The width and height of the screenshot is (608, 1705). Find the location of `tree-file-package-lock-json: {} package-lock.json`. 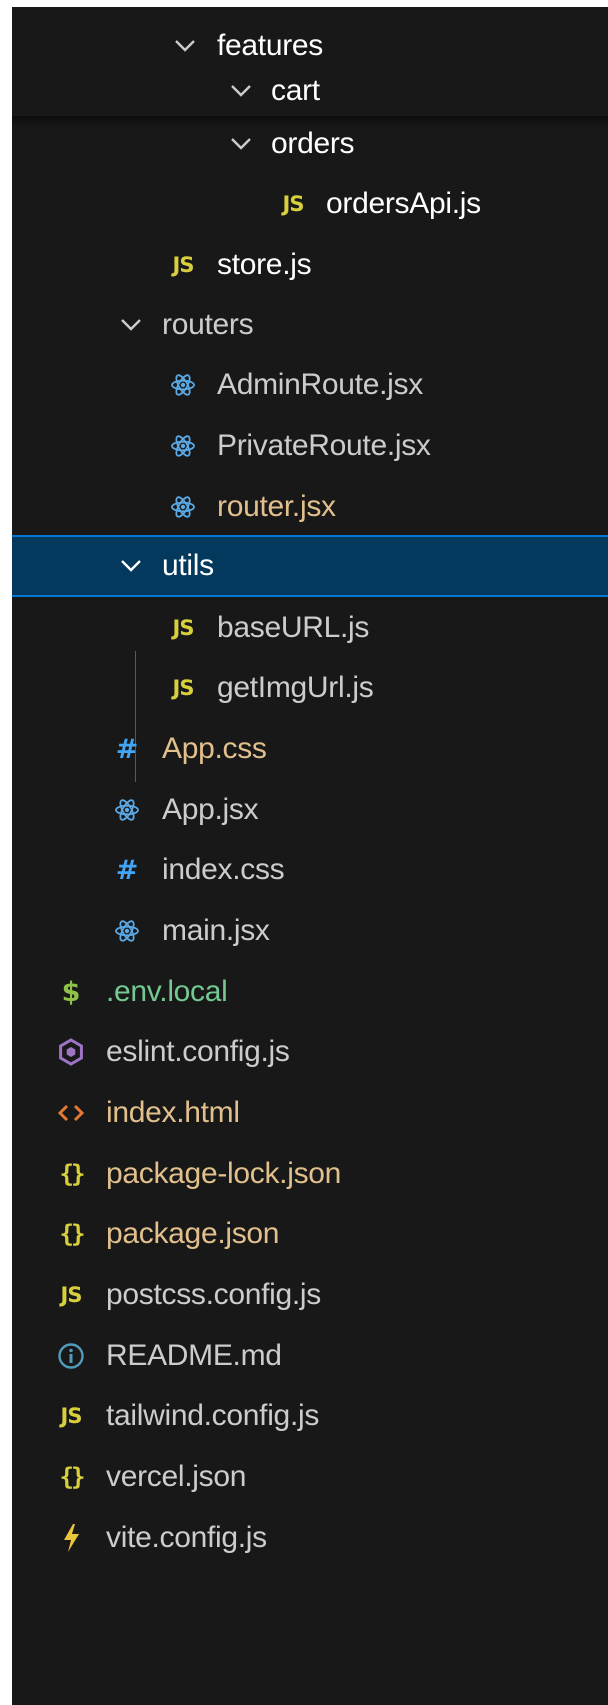

tree-file-package-lock-json: {} package-lock.json is located at coordinates (310, 1174).